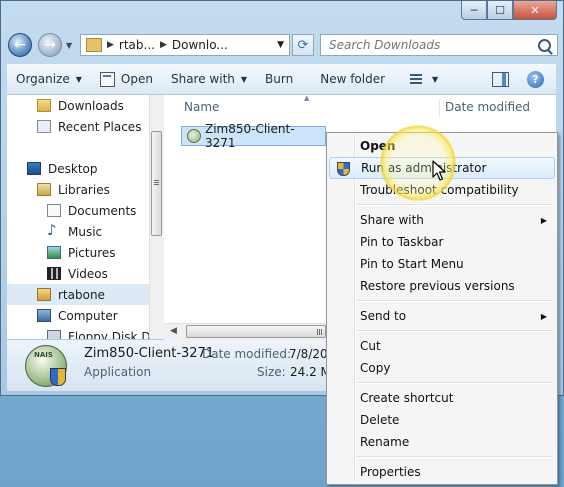  I want to click on new-folder-button: New folder, so click(352, 79).